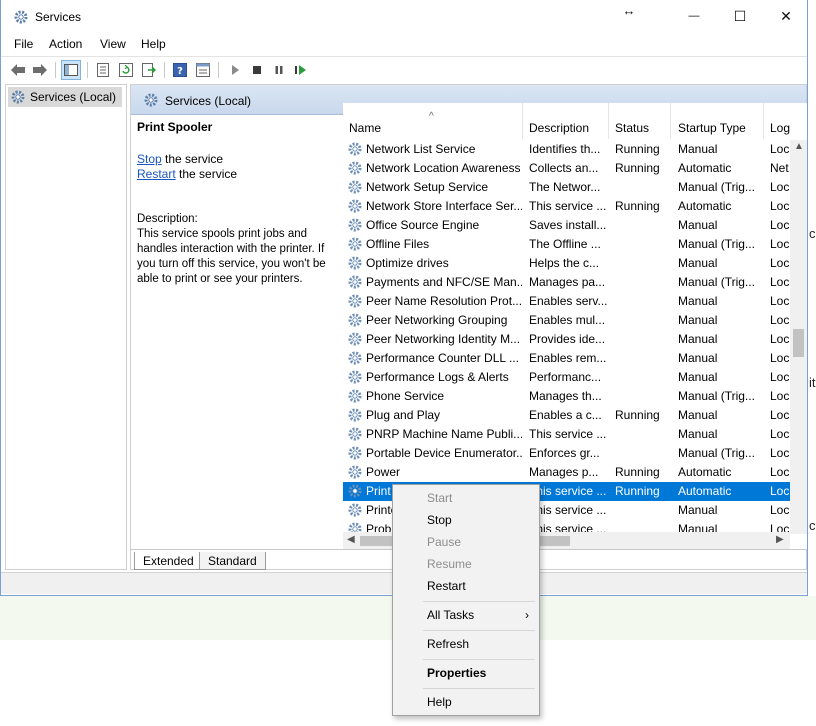 The height and width of the screenshot is (726, 816). What do you see at coordinates (694, 16) in the screenshot?
I see `minimize-button: —` at bounding box center [694, 16].